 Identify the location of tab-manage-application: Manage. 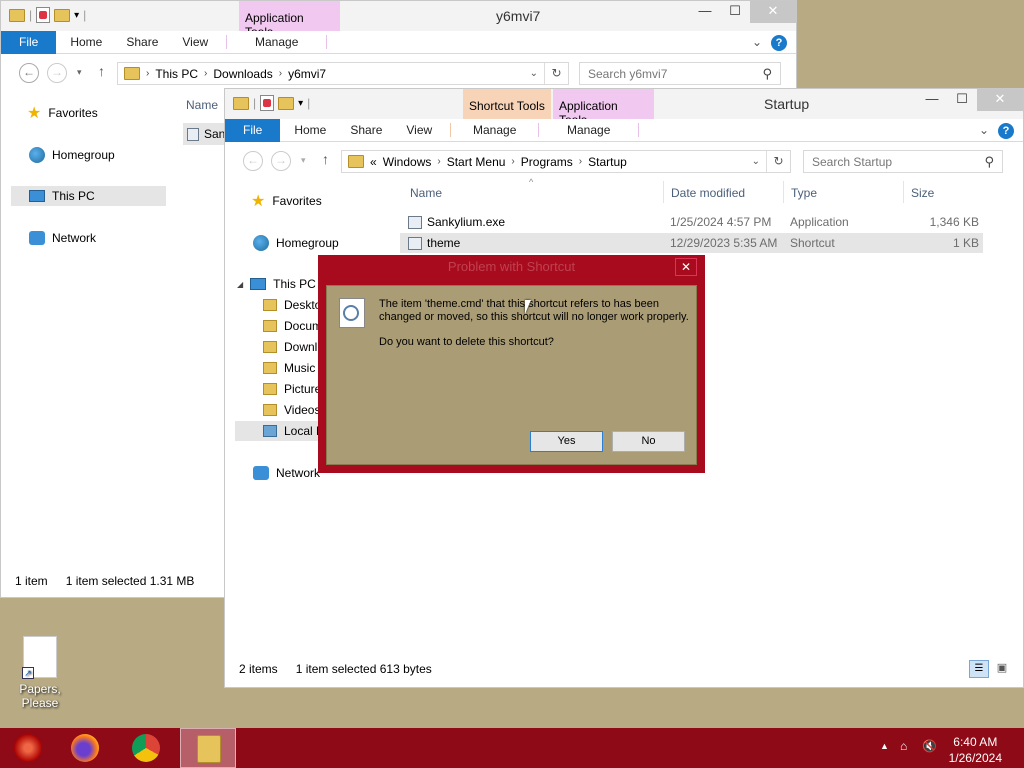
(589, 130).